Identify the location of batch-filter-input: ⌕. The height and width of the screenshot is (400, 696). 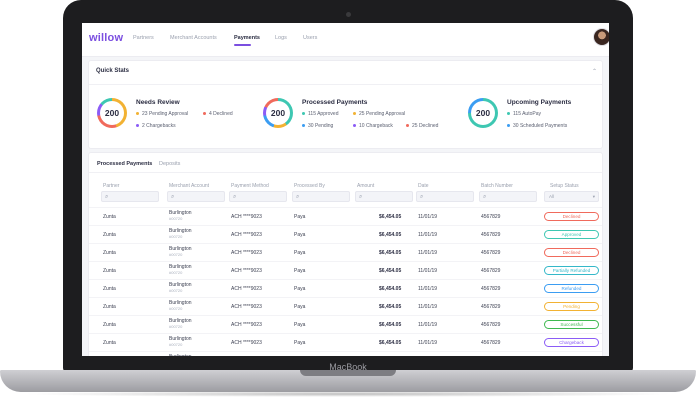
(508, 196).